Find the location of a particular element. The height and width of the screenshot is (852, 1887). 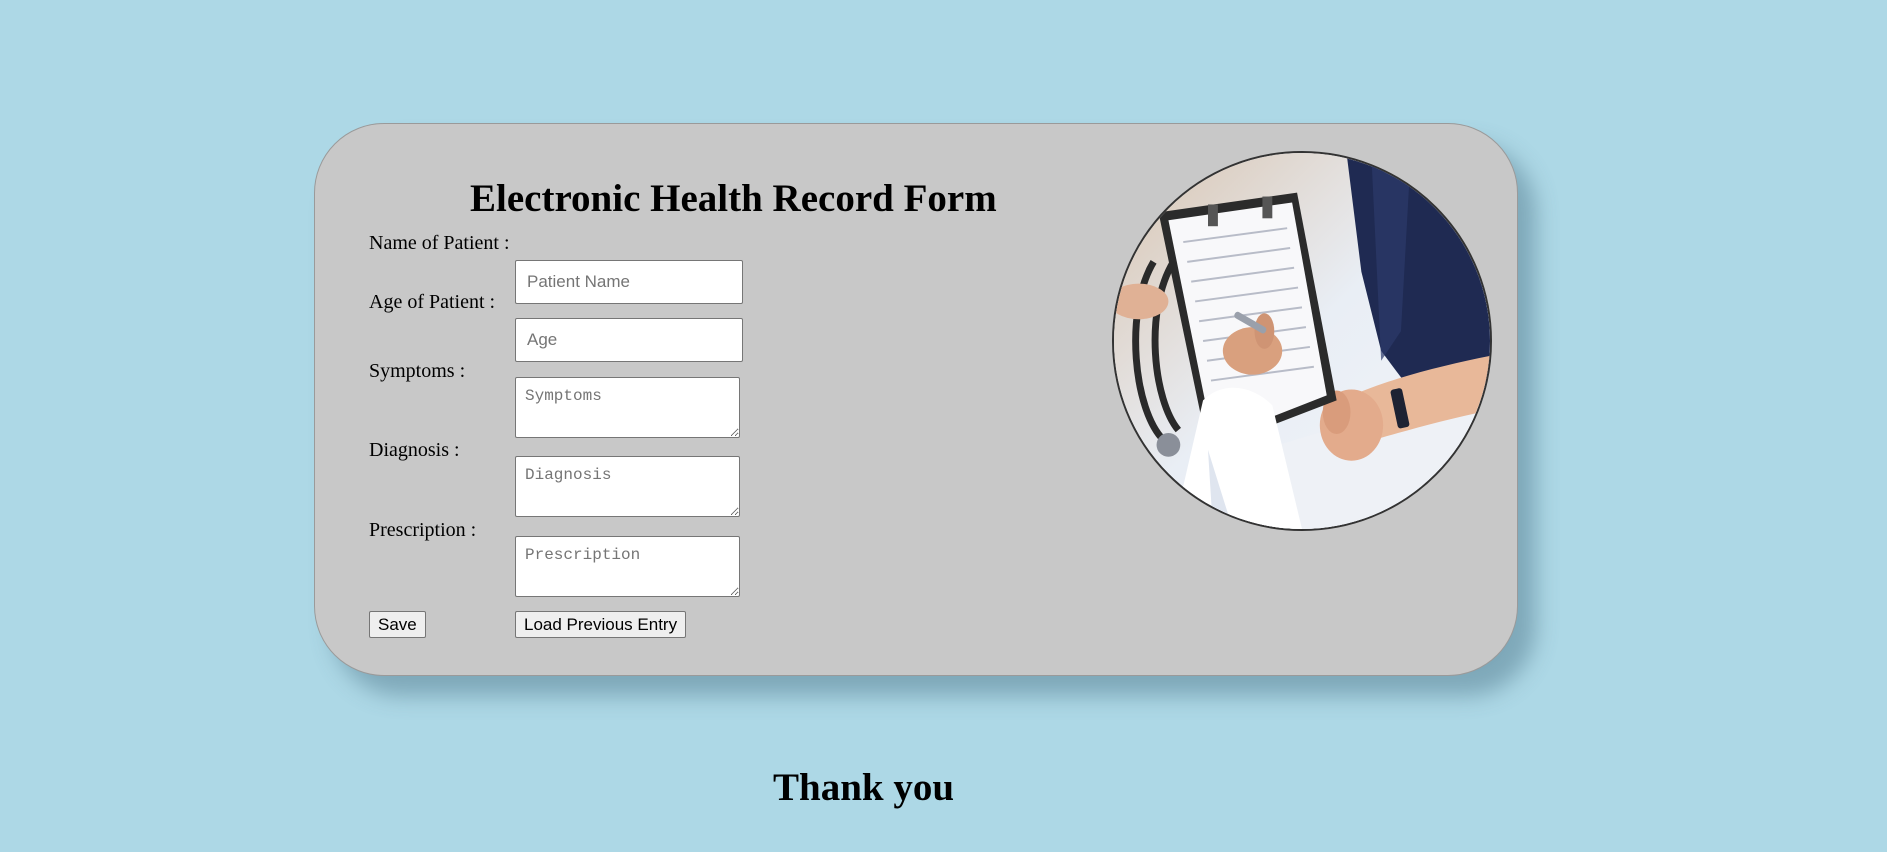

diagnosis-textarea is located at coordinates (627, 486).